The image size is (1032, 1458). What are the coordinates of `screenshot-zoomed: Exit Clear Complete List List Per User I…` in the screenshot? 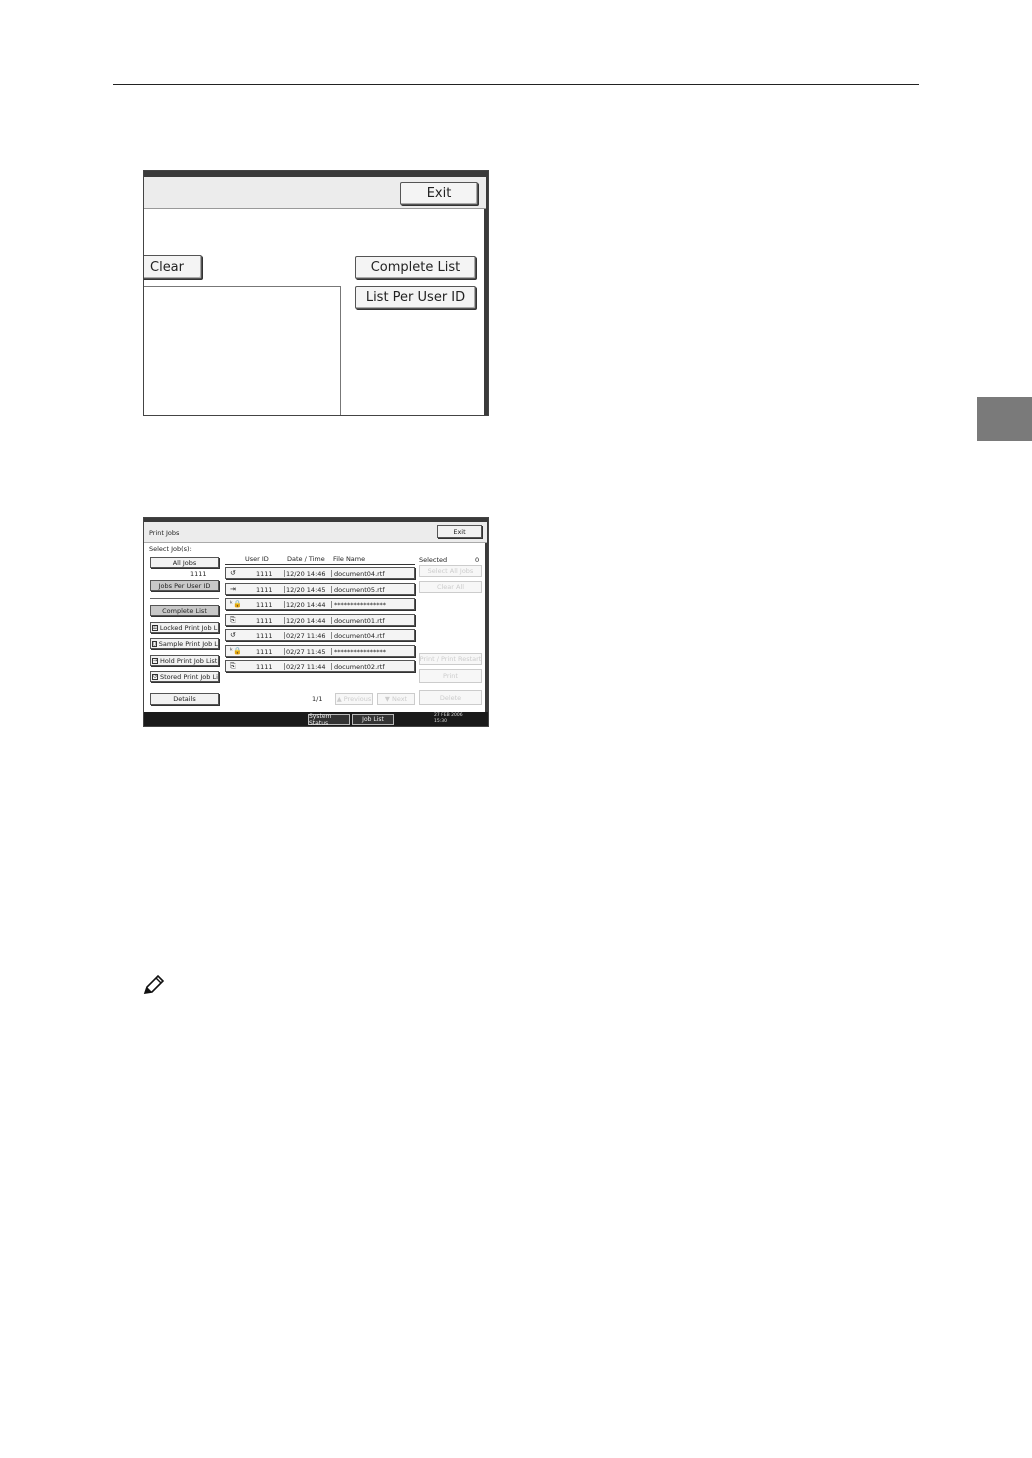 It's located at (316, 293).